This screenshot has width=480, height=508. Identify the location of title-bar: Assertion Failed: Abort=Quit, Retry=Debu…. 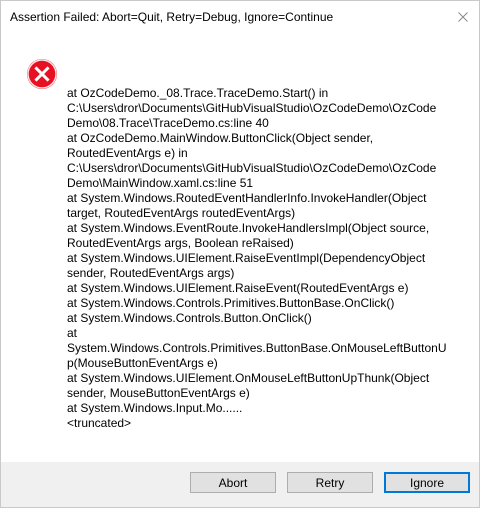
(240, 17).